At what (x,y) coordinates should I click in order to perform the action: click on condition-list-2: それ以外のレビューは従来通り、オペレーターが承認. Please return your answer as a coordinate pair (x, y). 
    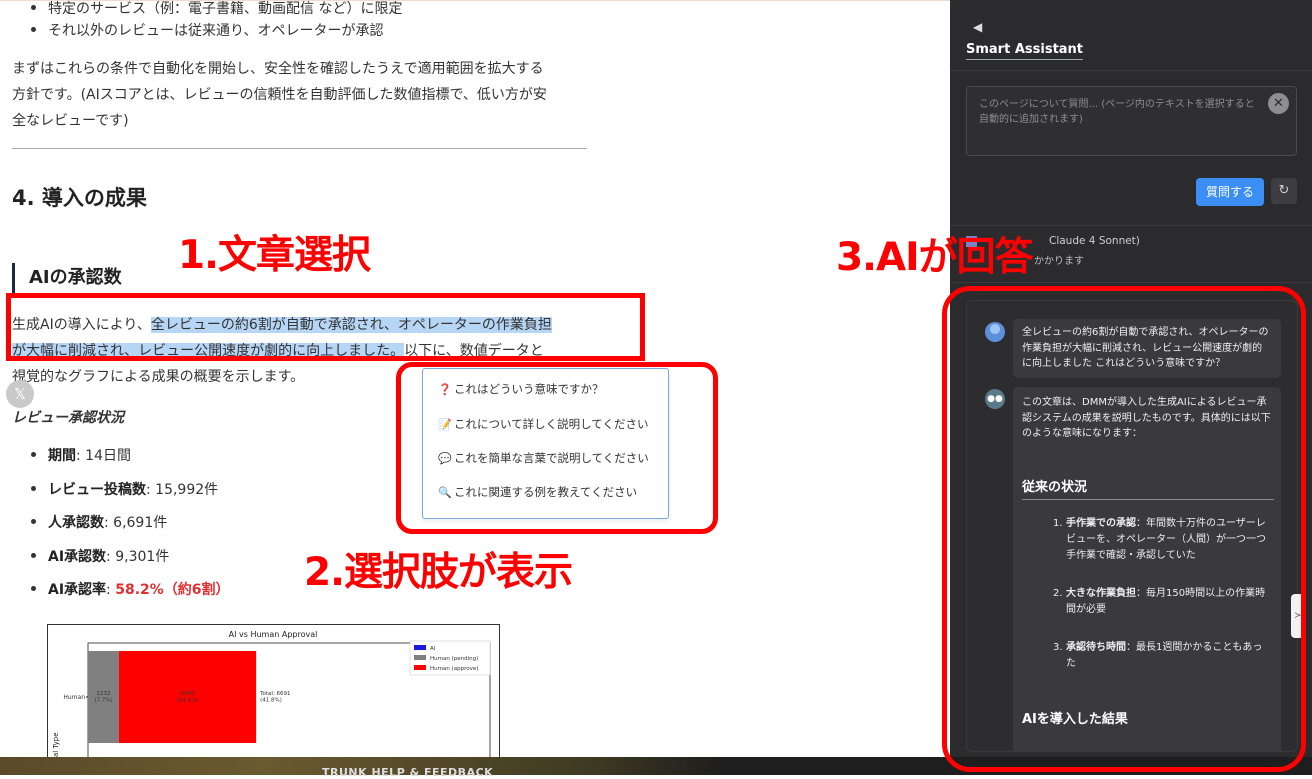
    Looking at the image, I should click on (205, 30).